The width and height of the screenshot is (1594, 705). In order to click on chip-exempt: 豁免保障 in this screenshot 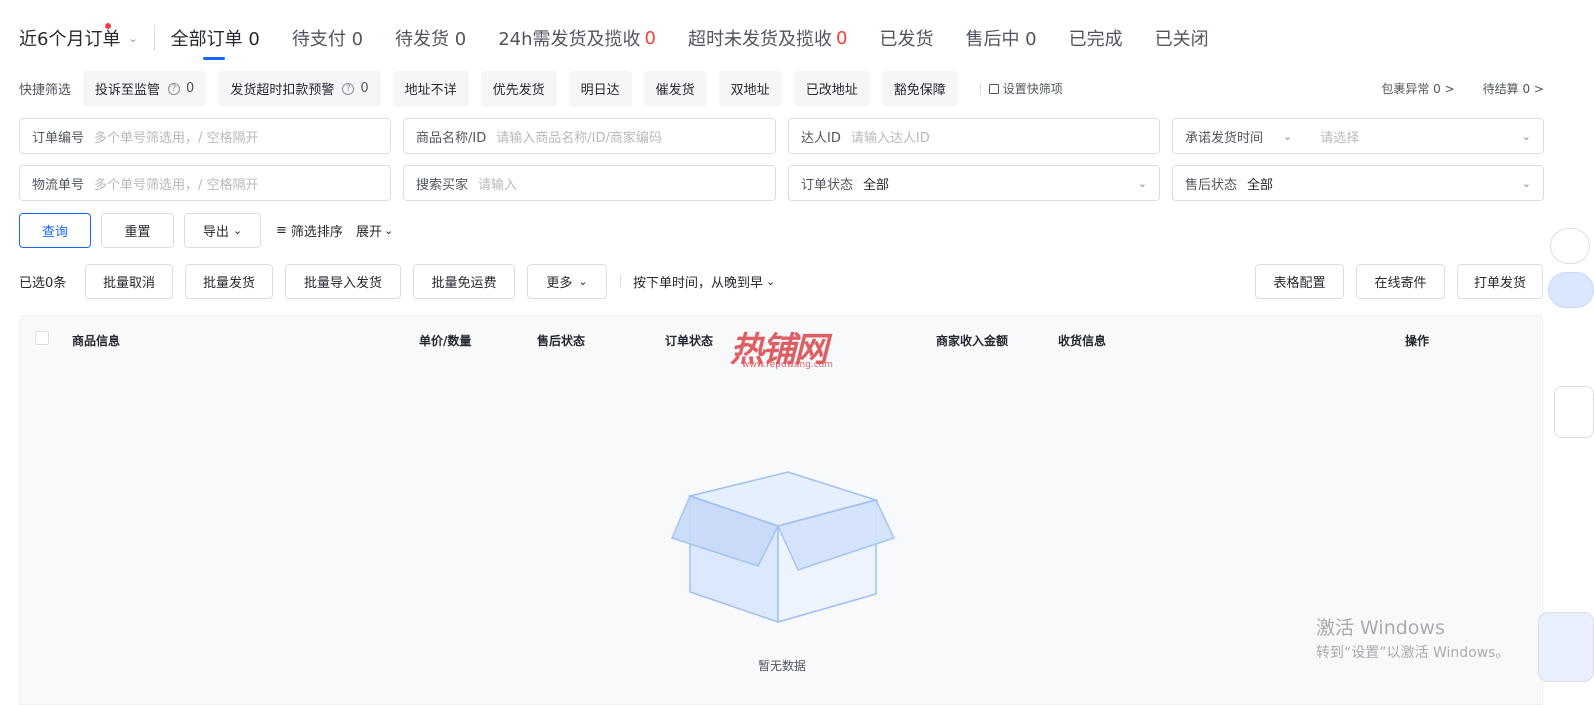, I will do `click(919, 88)`.